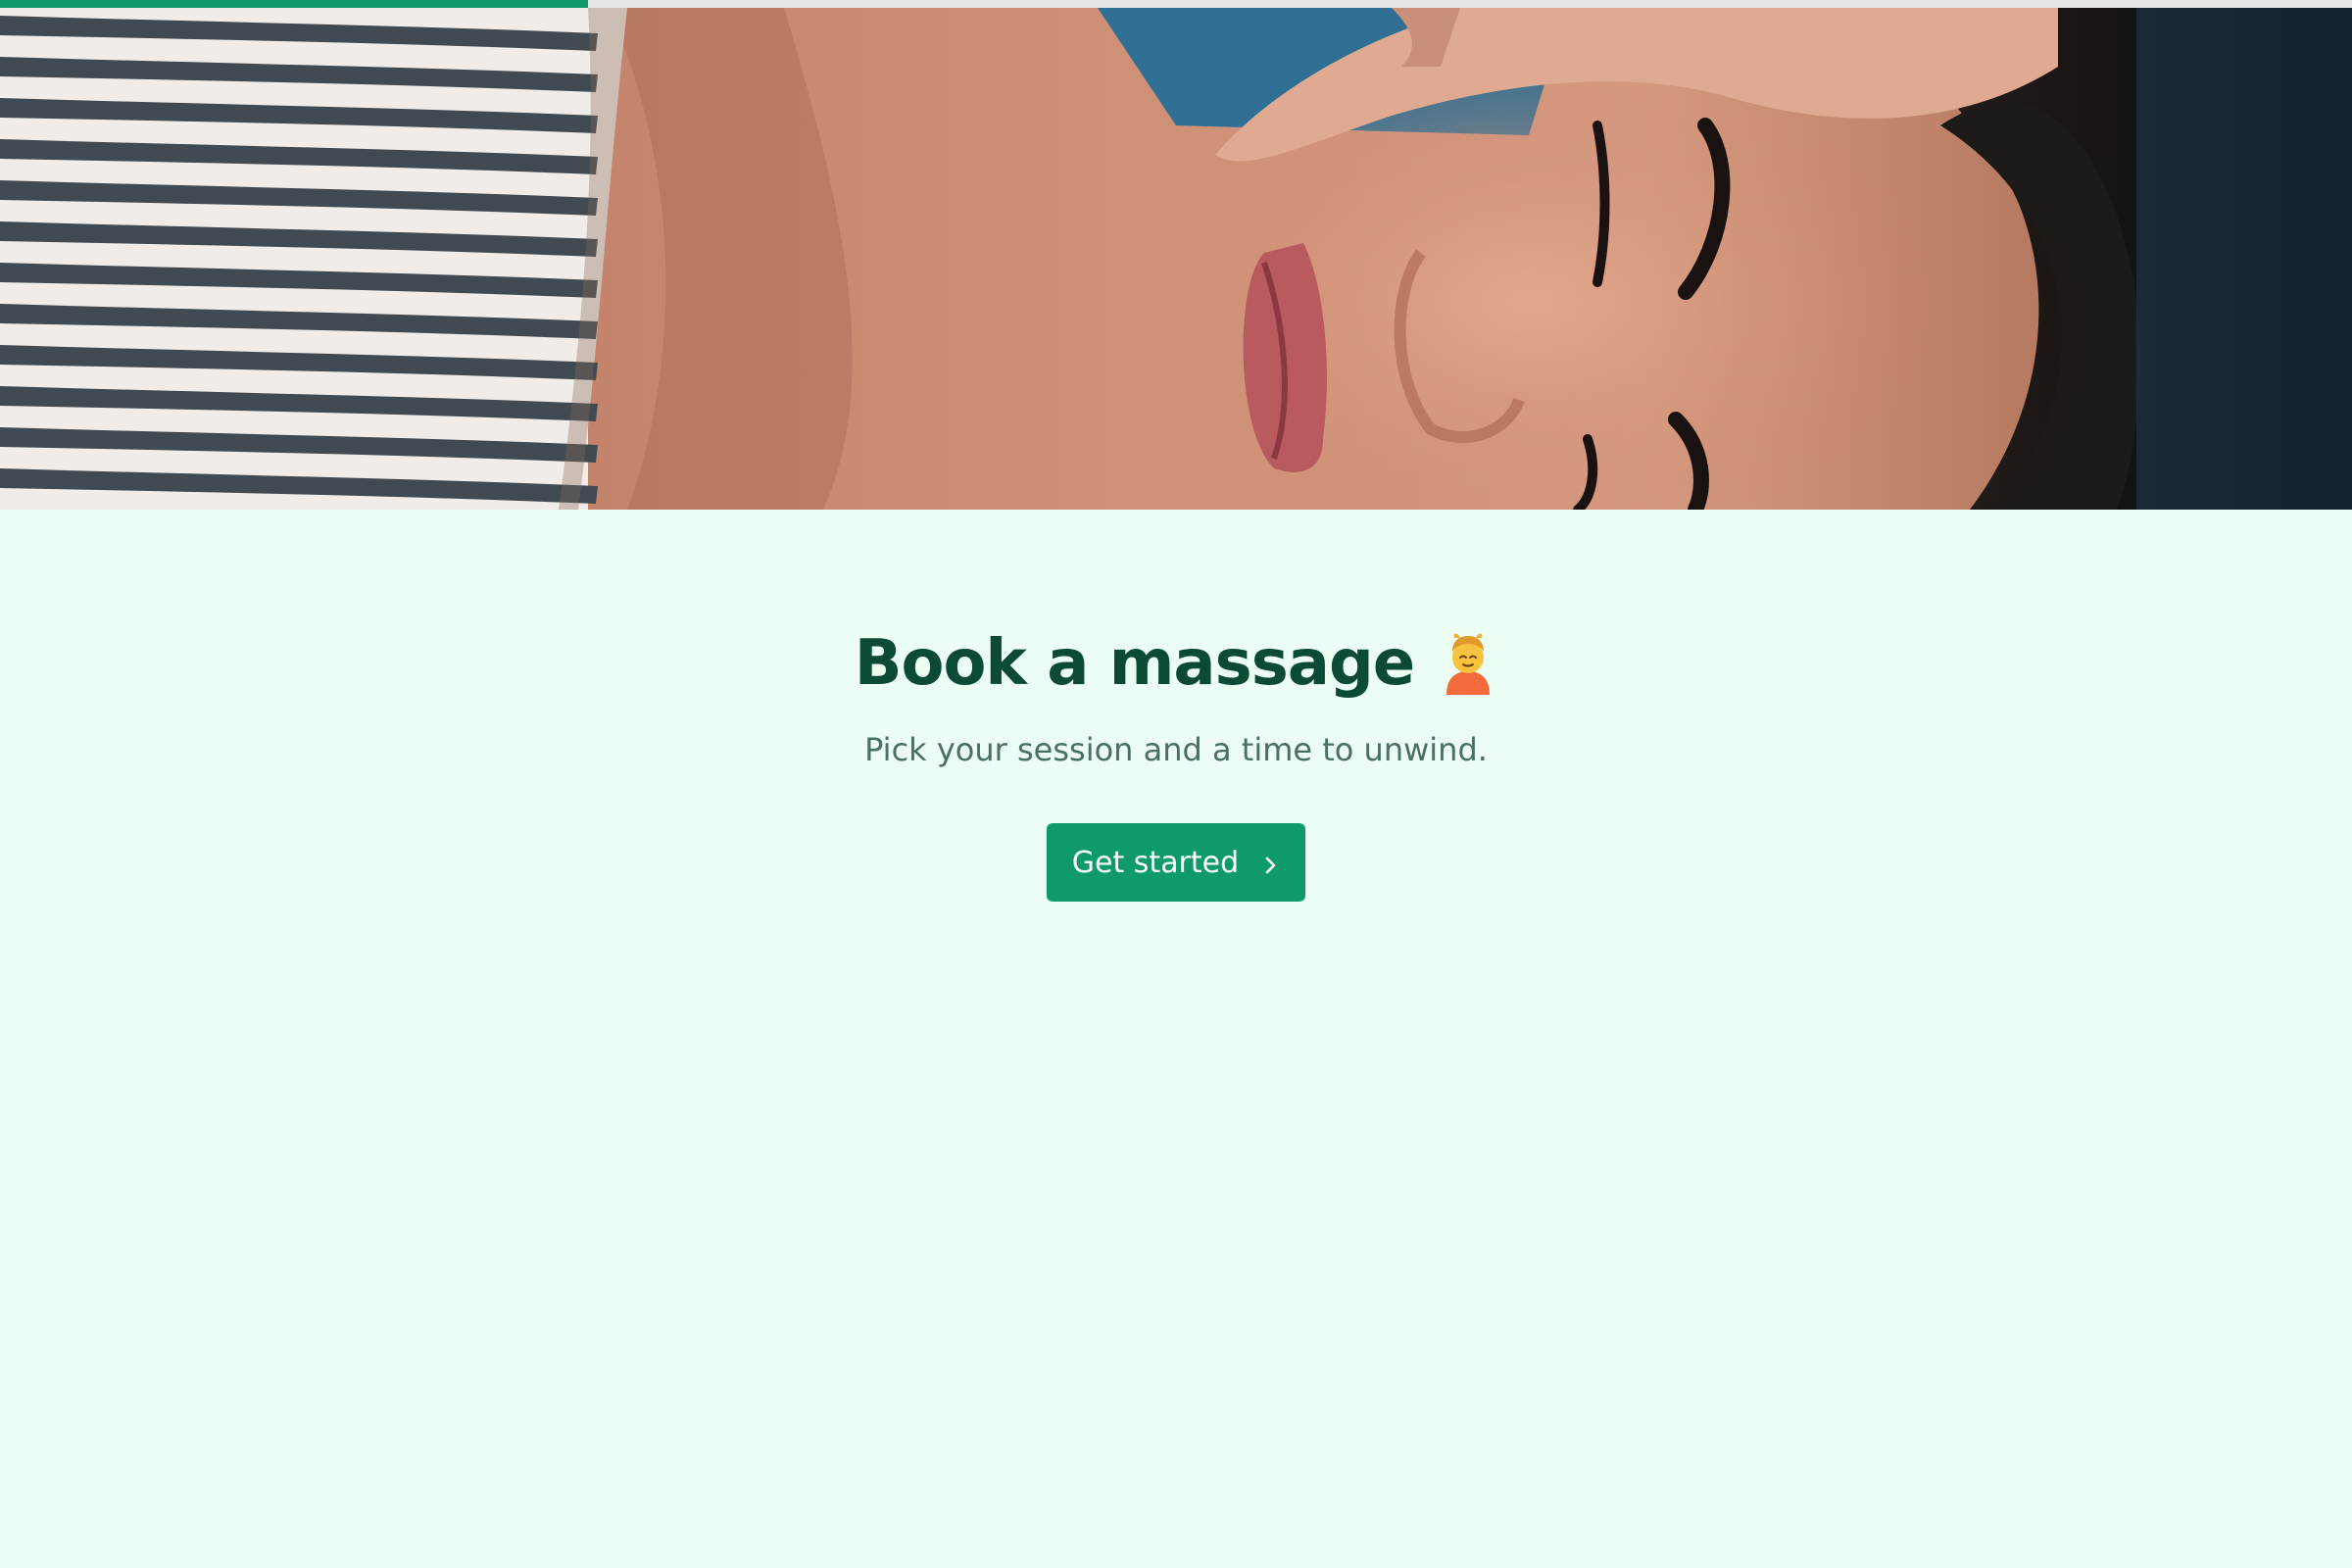 This screenshot has width=2352, height=1568. Describe the element at coordinates (1134, 663) in the screenshot. I see `page-title: Book a massage` at that location.